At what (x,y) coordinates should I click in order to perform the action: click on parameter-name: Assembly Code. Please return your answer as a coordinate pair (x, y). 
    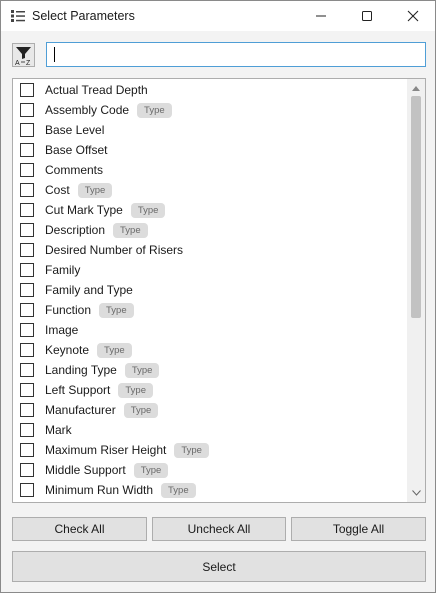
    Looking at the image, I should click on (87, 110).